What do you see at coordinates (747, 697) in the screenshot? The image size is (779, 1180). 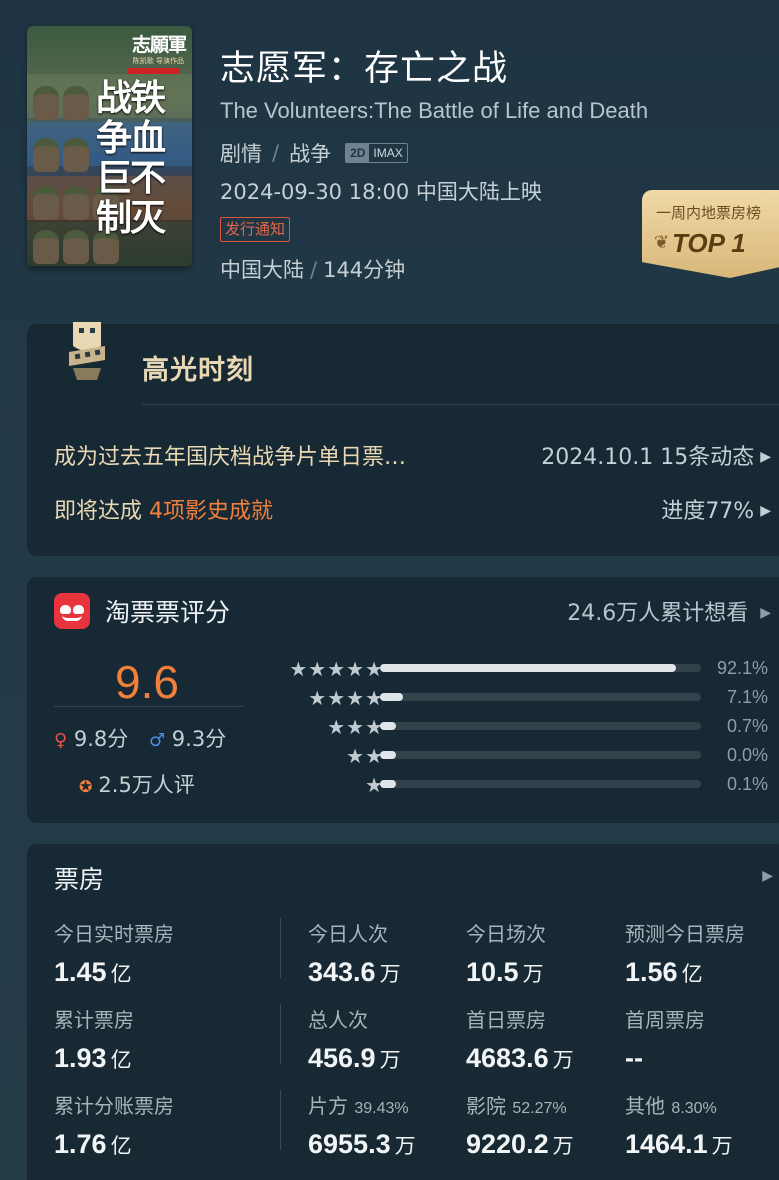 I see `dist-percent: 7.1%` at bounding box center [747, 697].